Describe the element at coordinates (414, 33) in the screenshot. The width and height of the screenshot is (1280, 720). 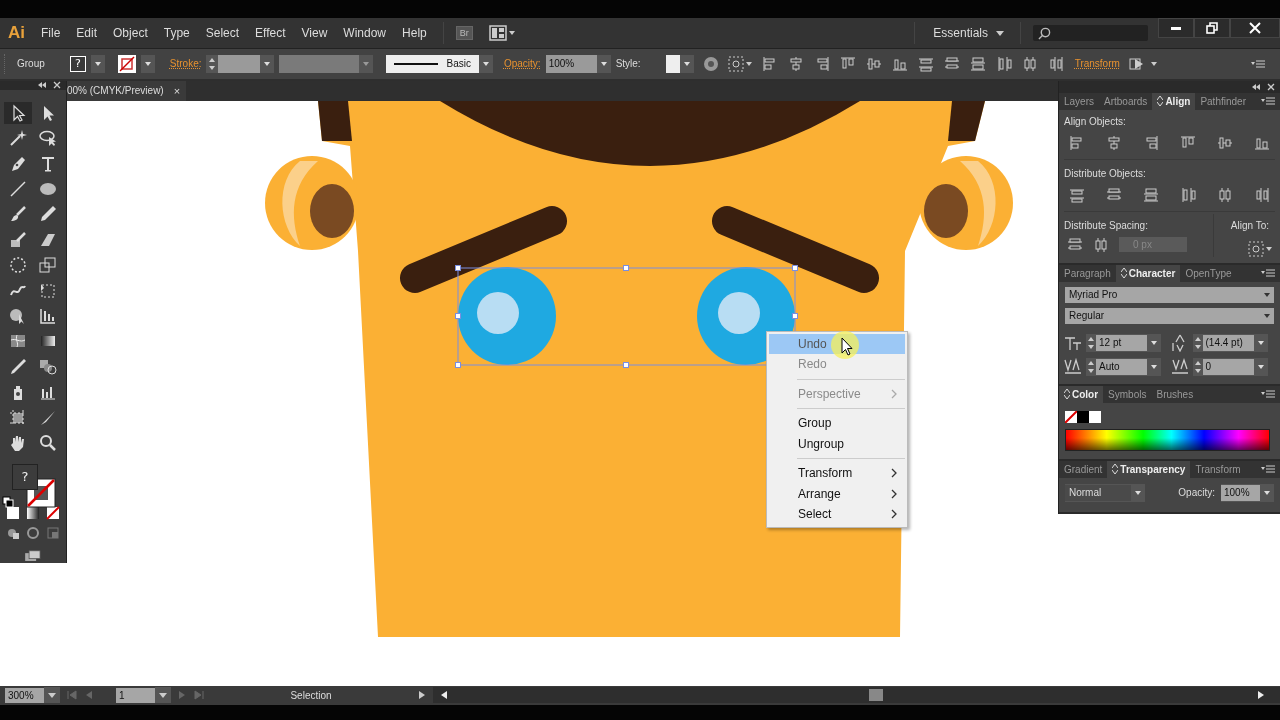
I see `menu-item: Help` at that location.